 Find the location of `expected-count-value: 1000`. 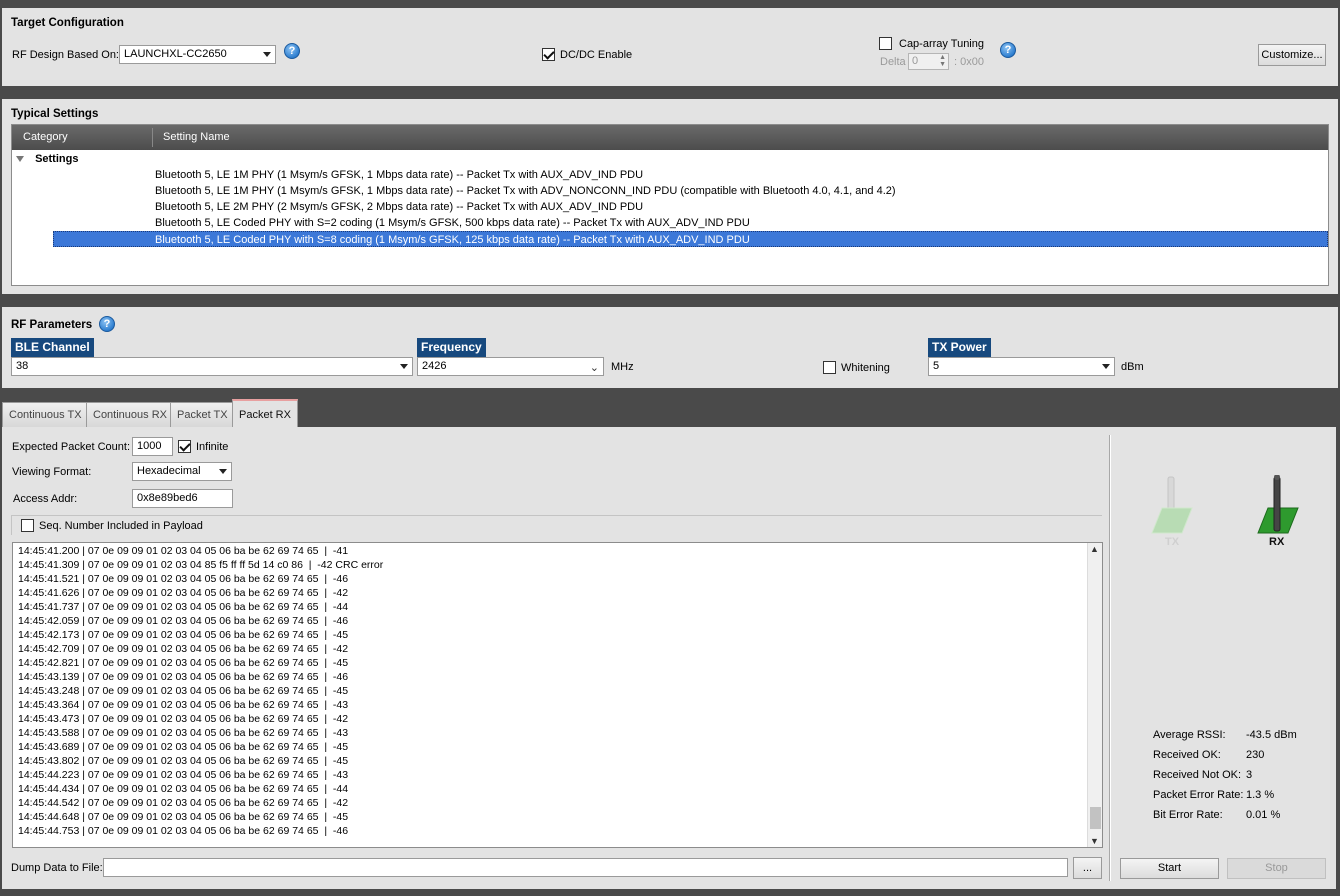

expected-count-value: 1000 is located at coordinates (149, 446).